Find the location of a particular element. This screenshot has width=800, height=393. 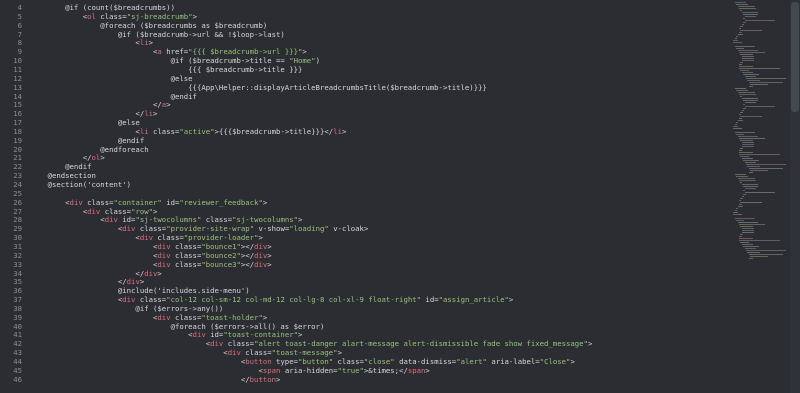

minimap is located at coordinates (759, 196).